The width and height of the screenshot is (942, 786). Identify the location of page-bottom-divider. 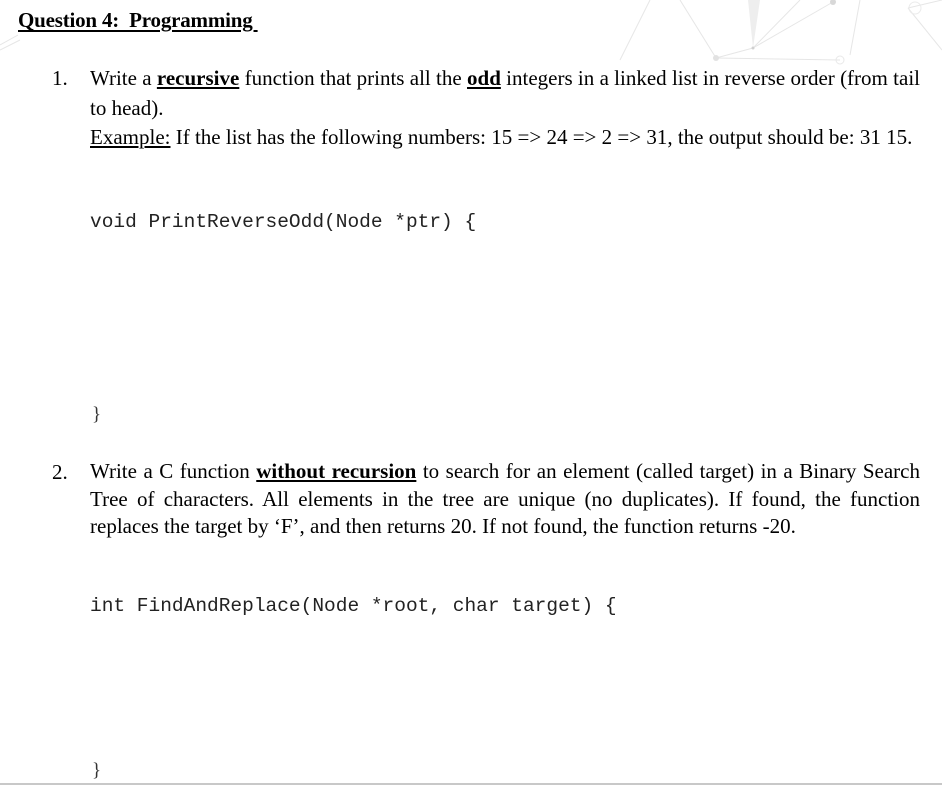
(471, 784).